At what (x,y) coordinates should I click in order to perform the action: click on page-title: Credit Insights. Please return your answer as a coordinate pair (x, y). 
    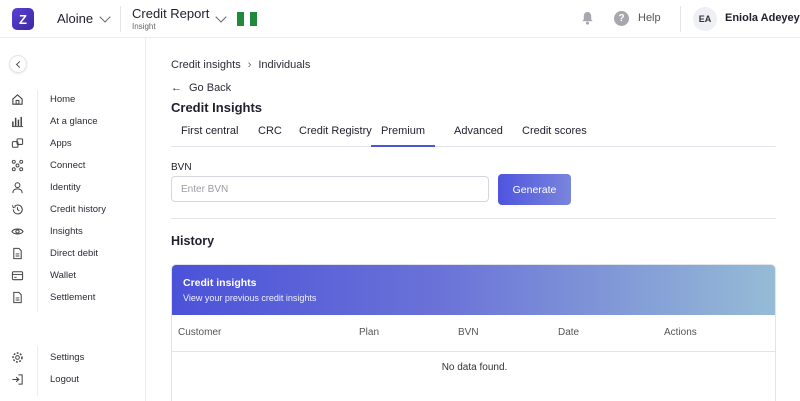
    Looking at the image, I should click on (217, 107).